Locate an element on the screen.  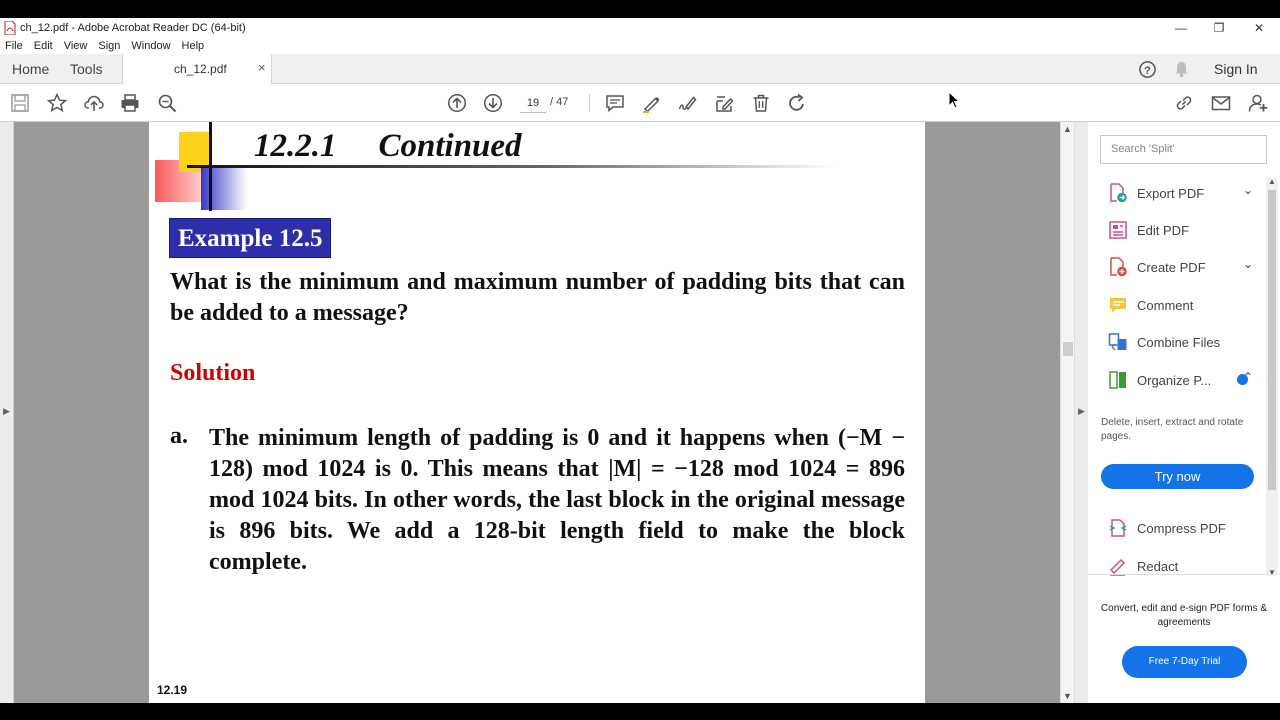
tool-export-pdf: Export PDF ⌄ is located at coordinates (1183, 193).